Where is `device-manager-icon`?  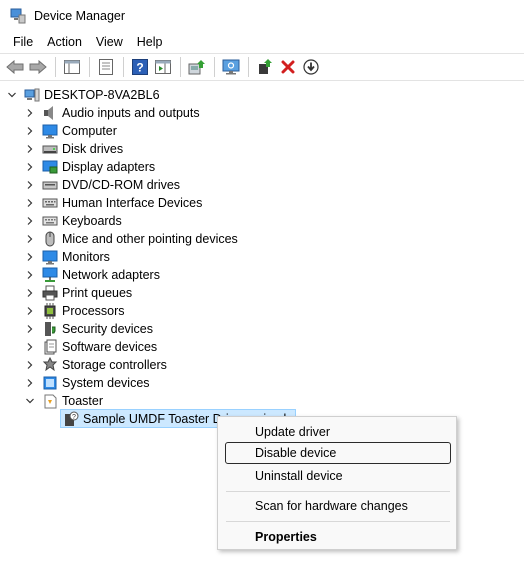 device-manager-icon is located at coordinates (18, 16).